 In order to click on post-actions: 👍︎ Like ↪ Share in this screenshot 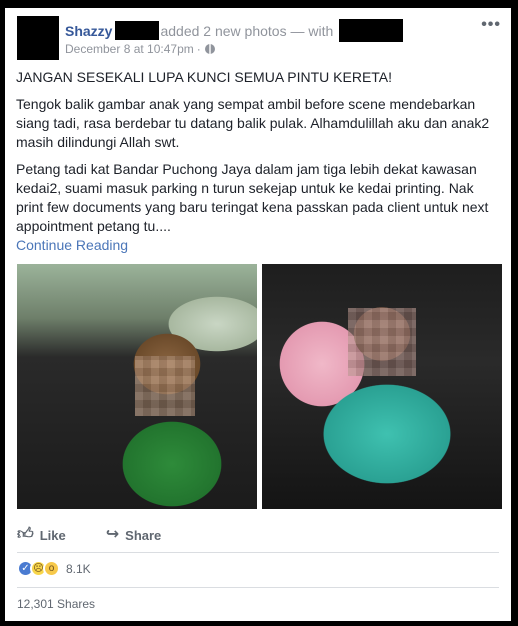, I will do `click(258, 535)`.